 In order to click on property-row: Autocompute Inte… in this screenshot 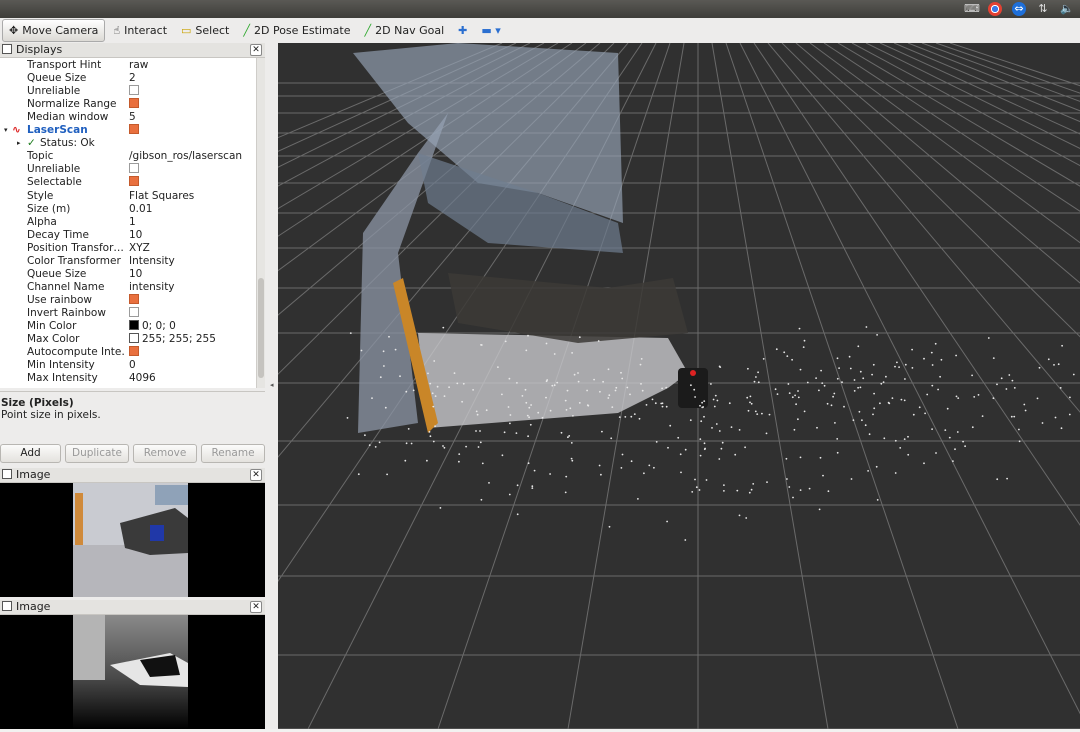, I will do `click(128, 352)`.